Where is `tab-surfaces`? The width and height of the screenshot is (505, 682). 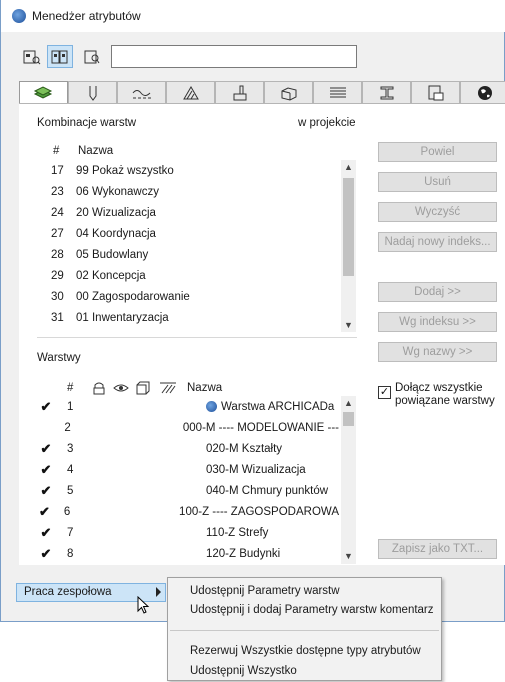
tab-surfaces is located at coordinates (239, 92).